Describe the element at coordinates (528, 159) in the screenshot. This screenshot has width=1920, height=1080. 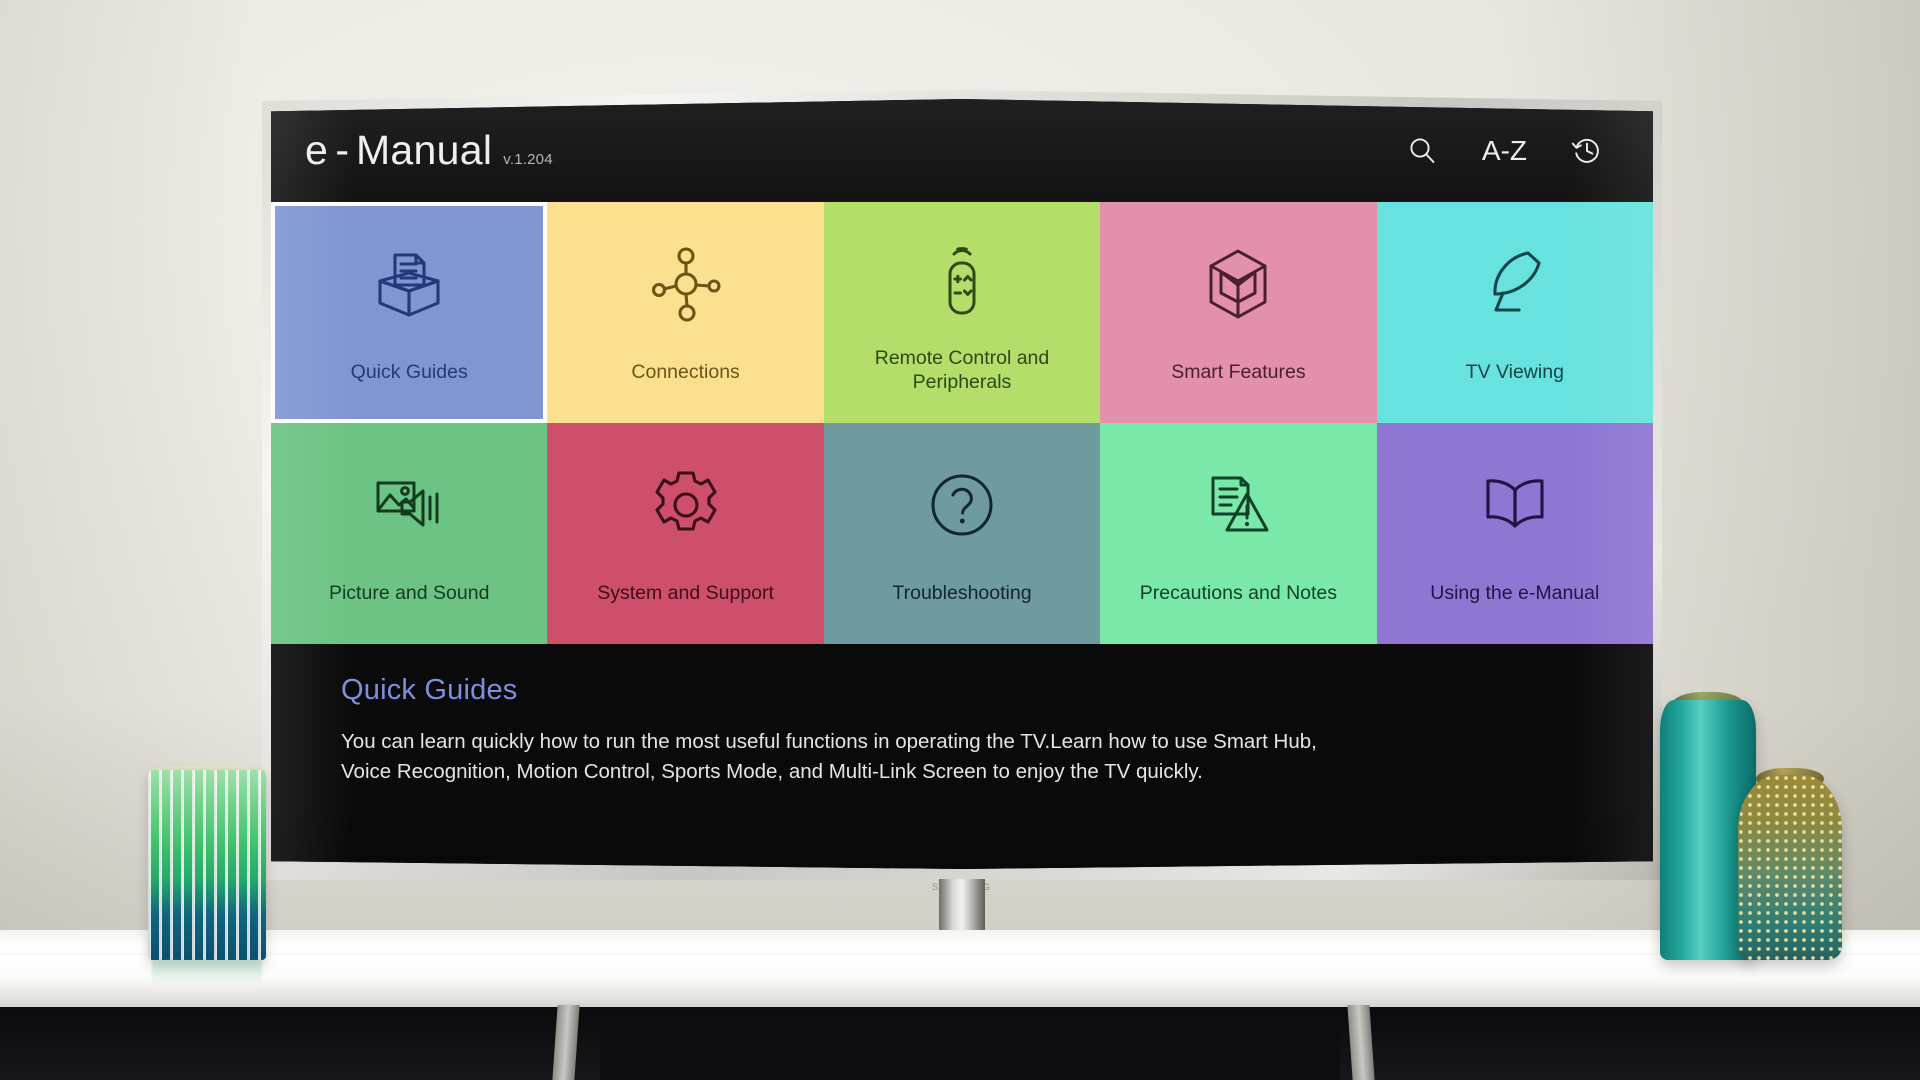
I see `app-version: v.1.204` at that location.